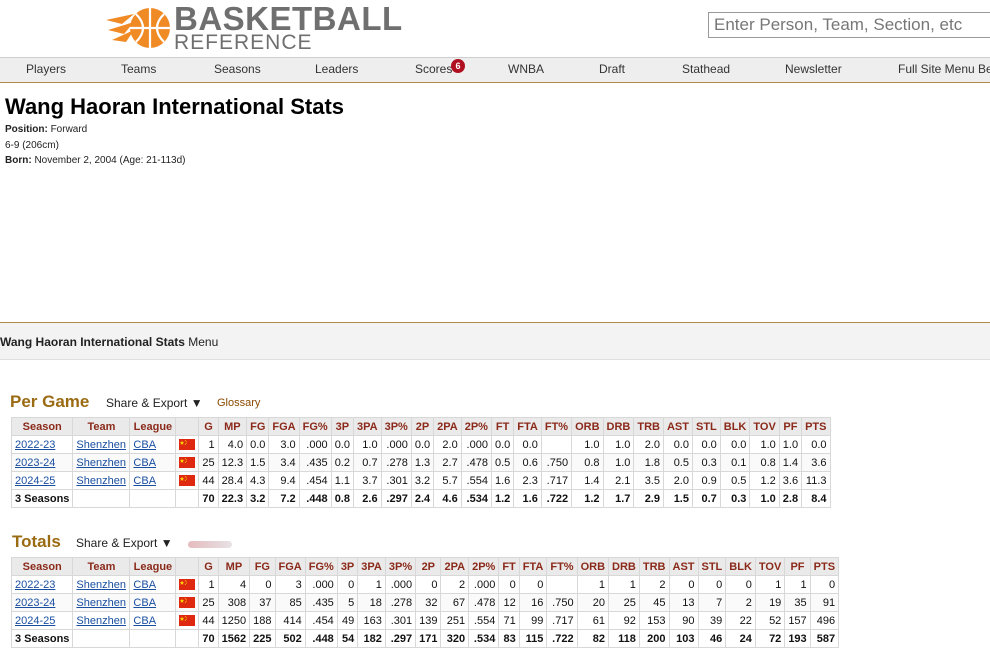 Image resolution: width=990 pixels, height=669 pixels. Describe the element at coordinates (770, 620) in the screenshot. I see `stat-cell: 52` at that location.